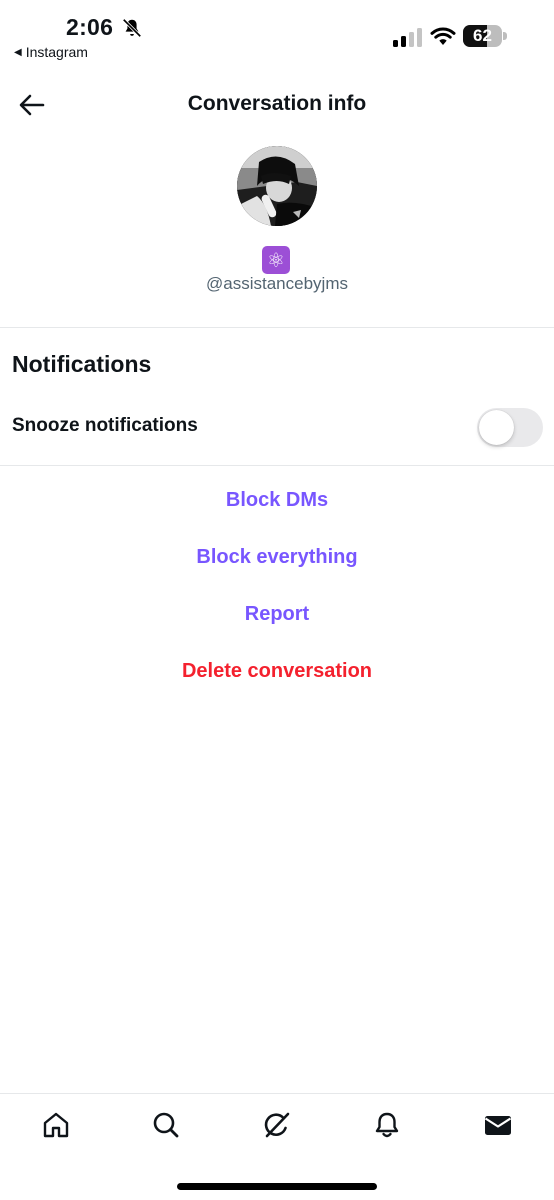  I want to click on search-icon, so click(166, 1125).